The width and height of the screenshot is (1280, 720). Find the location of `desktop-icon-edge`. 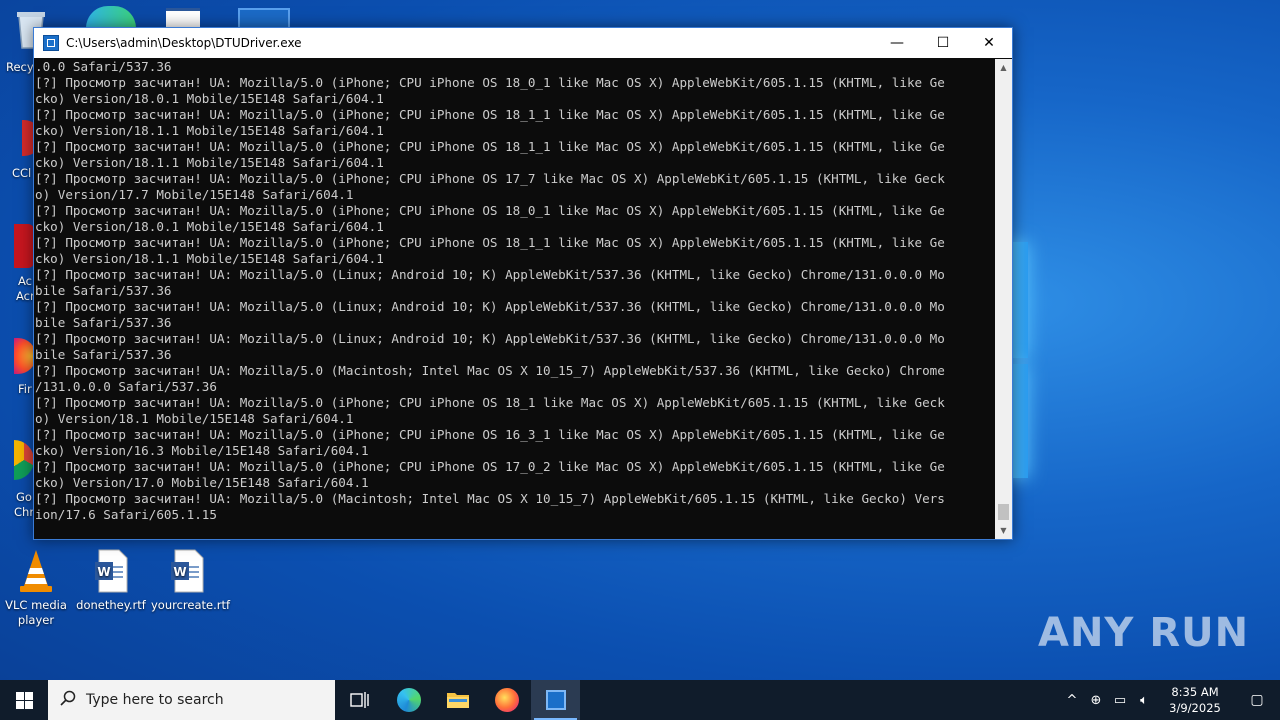

desktop-icon-edge is located at coordinates (111, 17).